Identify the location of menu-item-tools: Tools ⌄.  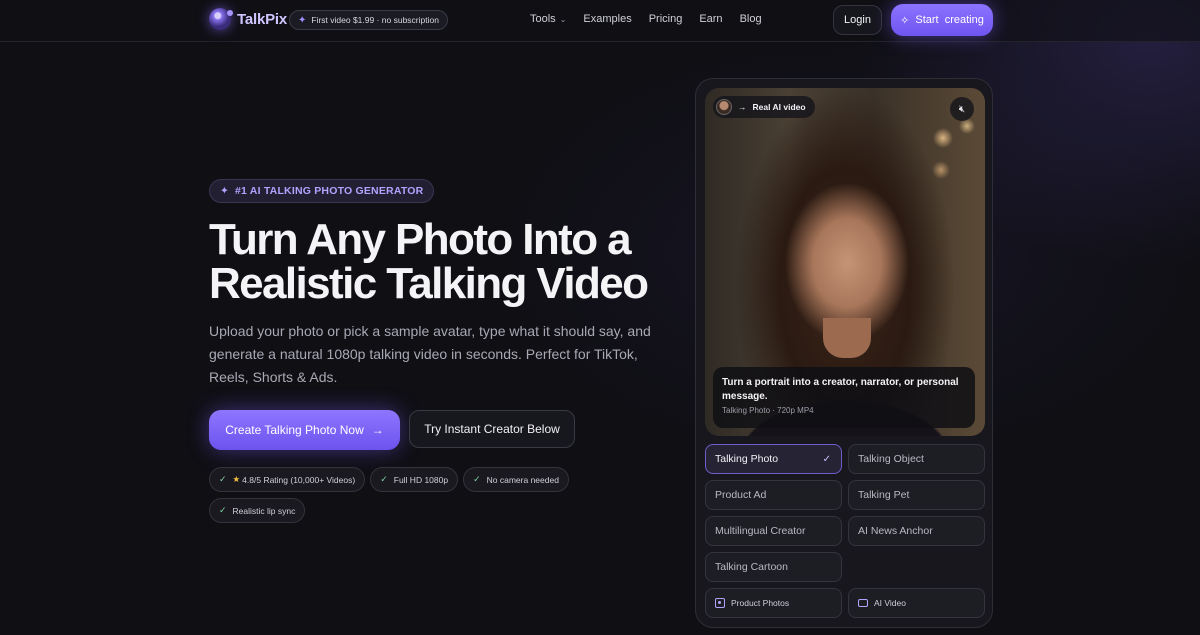
(548, 19).